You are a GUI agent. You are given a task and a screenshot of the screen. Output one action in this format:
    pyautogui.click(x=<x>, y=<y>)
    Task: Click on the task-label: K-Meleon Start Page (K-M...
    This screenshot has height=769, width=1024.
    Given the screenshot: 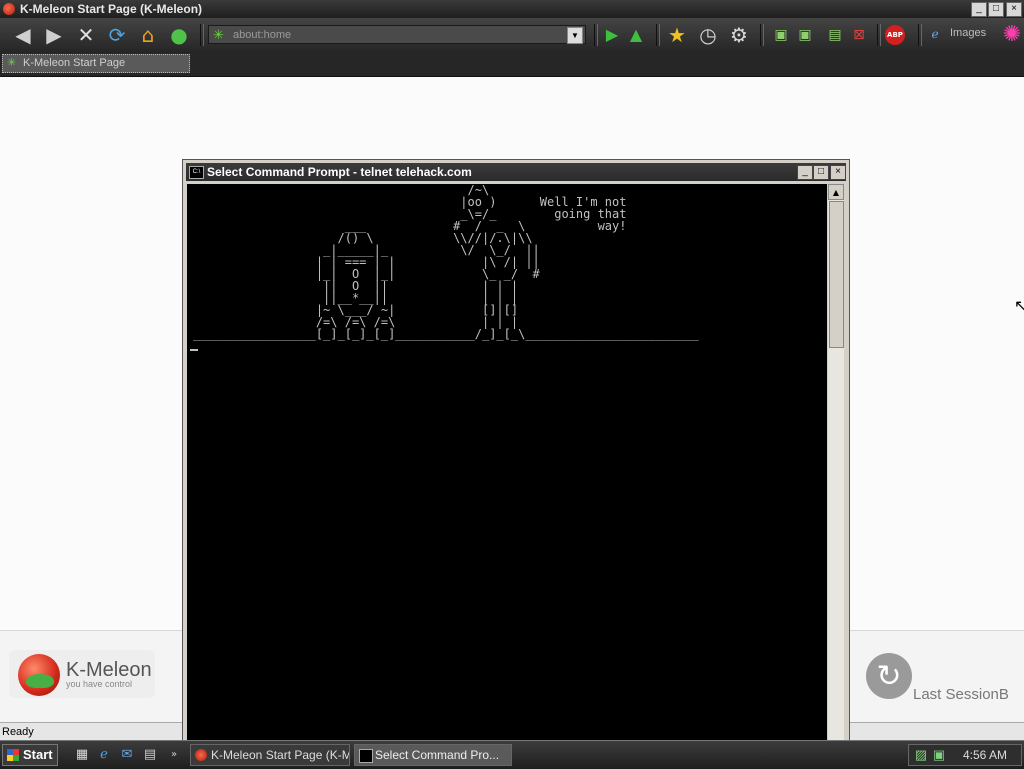 What is the action you would take?
    pyautogui.click(x=280, y=755)
    